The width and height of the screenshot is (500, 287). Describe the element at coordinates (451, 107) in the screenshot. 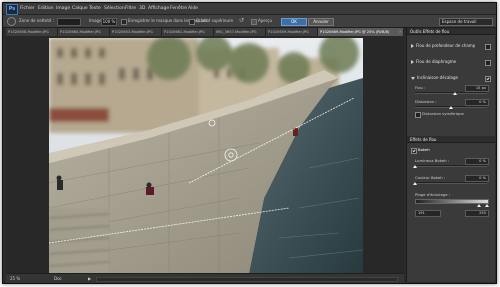

I see `distortion-slider-thumb` at that location.